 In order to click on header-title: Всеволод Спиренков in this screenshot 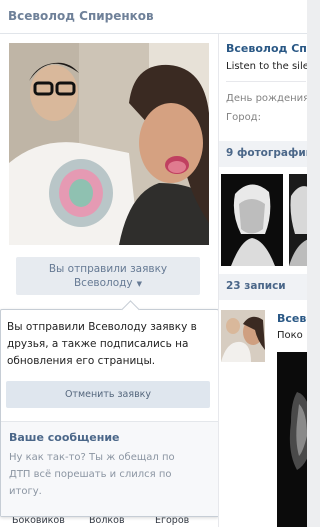, I will do `click(81, 16)`.